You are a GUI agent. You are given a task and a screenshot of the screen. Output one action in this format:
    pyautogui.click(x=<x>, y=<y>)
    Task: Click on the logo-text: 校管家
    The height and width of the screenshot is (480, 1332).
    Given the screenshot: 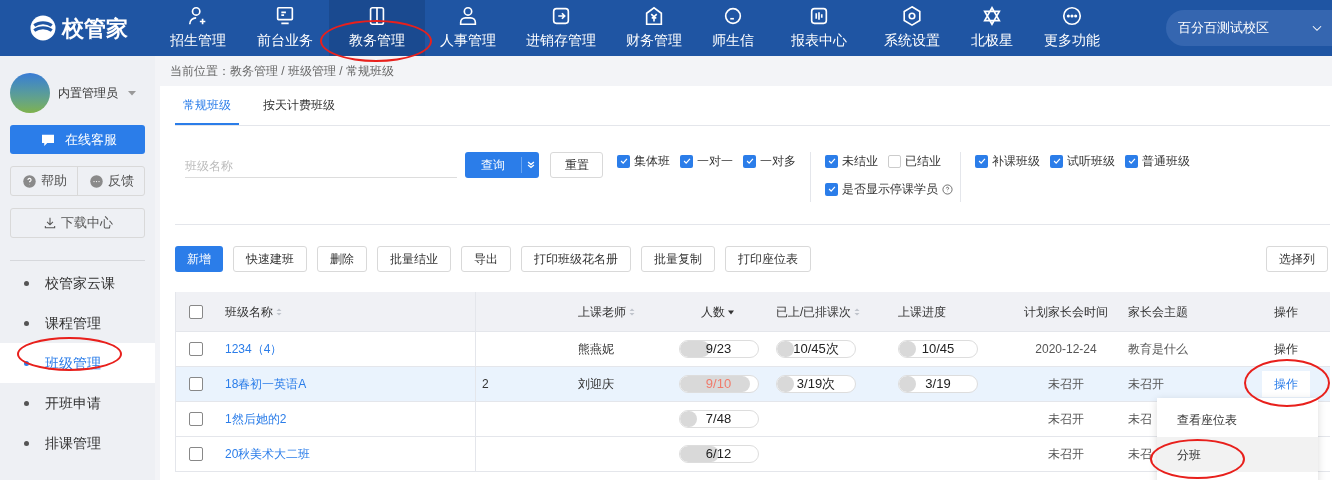 What is the action you would take?
    pyautogui.click(x=94, y=28)
    